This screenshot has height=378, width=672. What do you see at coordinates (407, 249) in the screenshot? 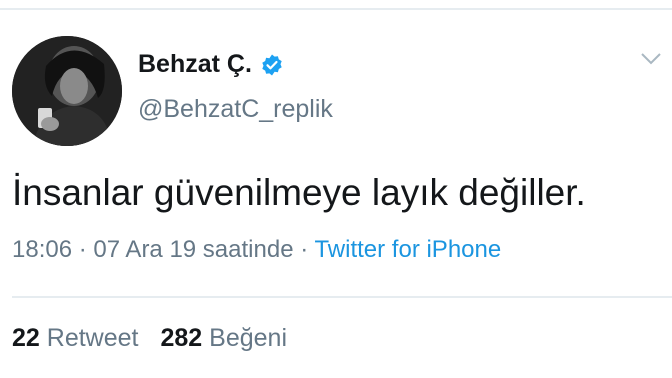
I see `tweet-source-link: Twitter for iPhone` at bounding box center [407, 249].